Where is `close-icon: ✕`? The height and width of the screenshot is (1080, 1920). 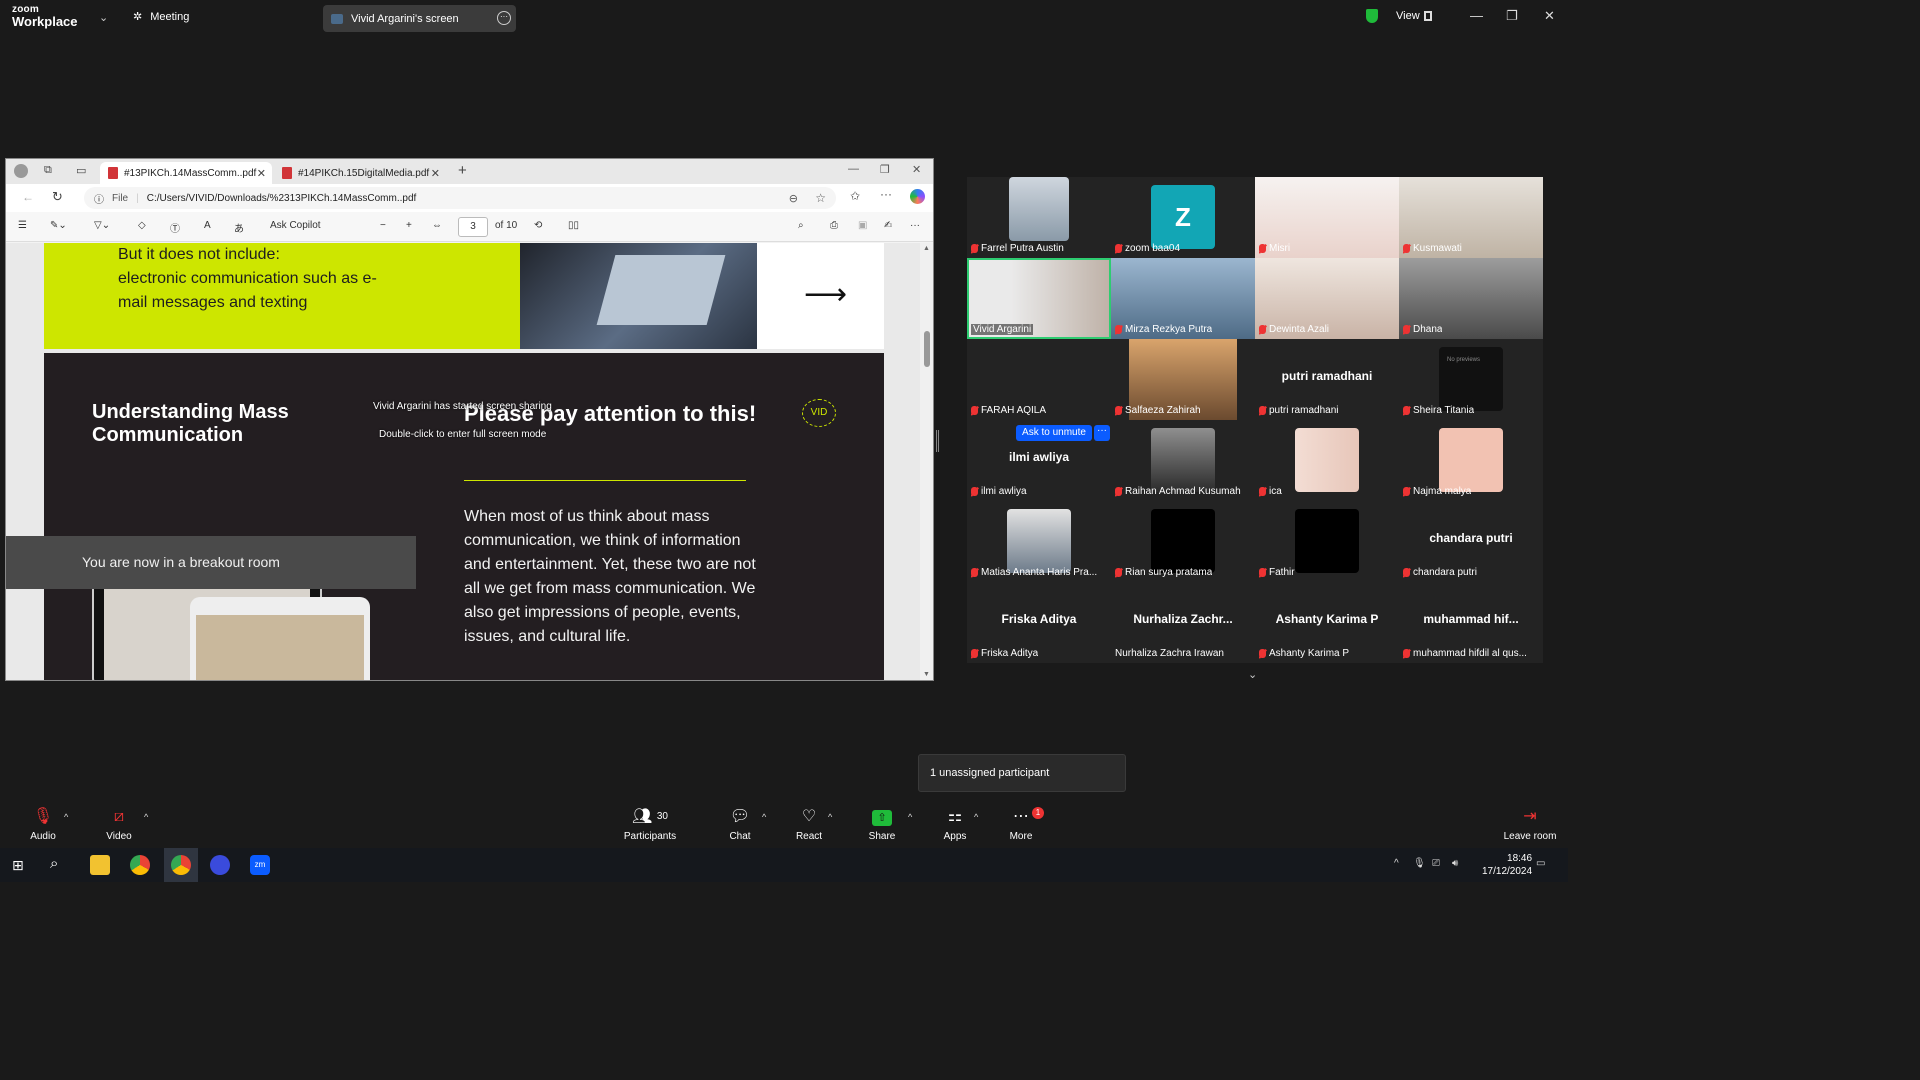 close-icon: ✕ is located at coordinates (1549, 16).